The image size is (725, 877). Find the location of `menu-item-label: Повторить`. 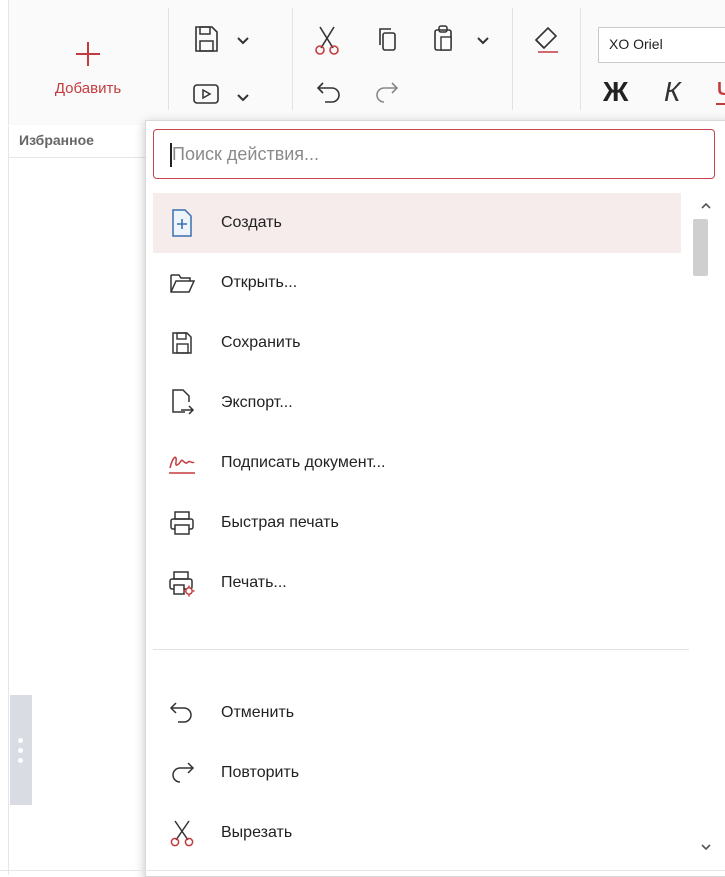

menu-item-label: Повторить is located at coordinates (260, 772).